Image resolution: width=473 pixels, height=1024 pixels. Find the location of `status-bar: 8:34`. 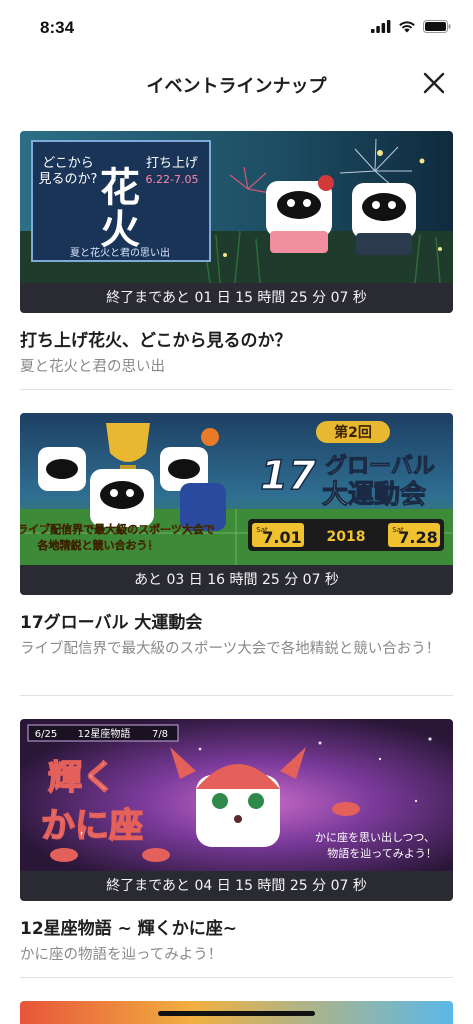

status-bar: 8:34 is located at coordinates (236, 28).